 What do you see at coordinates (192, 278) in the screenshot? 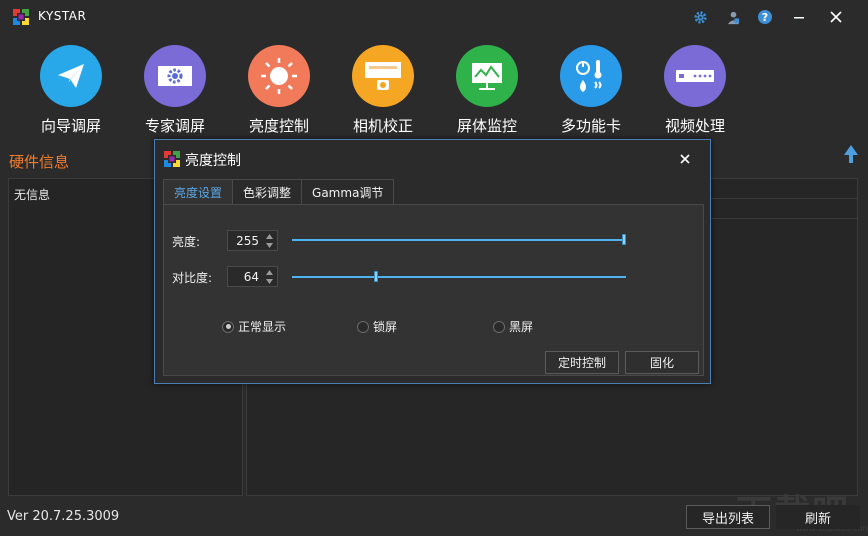
I see `contrast-label: 对比度:` at bounding box center [192, 278].